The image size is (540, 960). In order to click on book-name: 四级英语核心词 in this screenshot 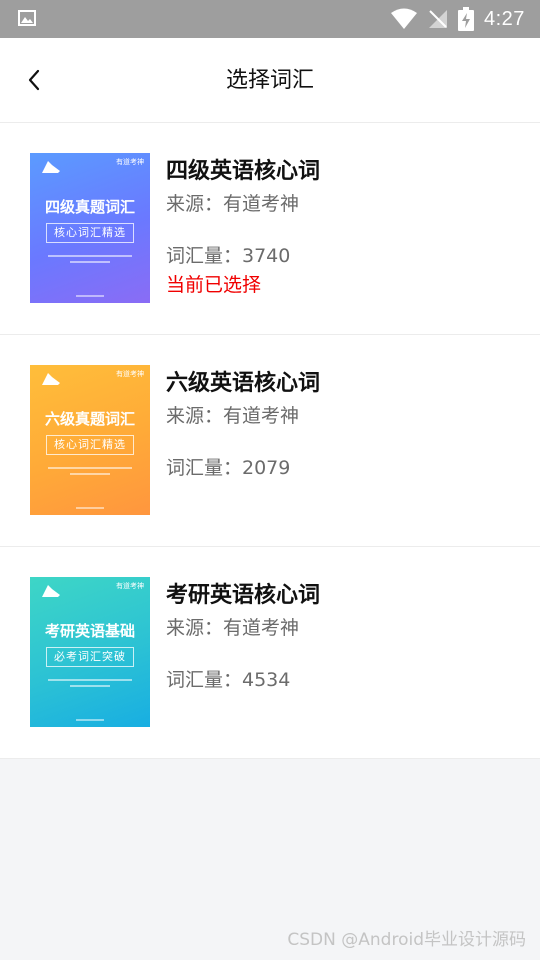, I will do `click(243, 171)`.